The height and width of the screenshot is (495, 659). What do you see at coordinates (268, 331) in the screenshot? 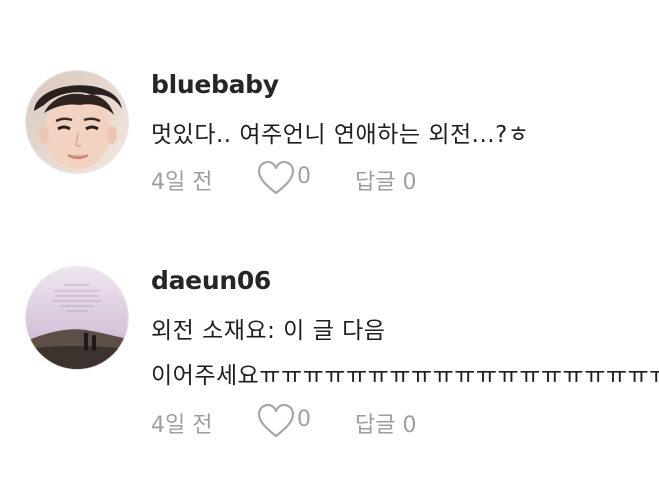
I see `comment-text-line-1: 외전 소재요: 이 글 다음` at bounding box center [268, 331].